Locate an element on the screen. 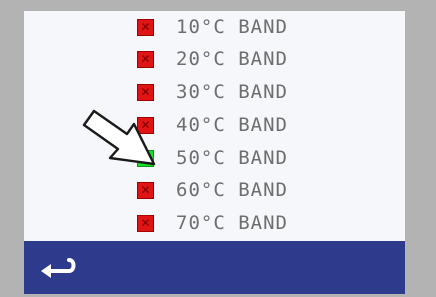 The height and width of the screenshot is (297, 436). band-label-10: 10°C BAND is located at coordinates (232, 27).